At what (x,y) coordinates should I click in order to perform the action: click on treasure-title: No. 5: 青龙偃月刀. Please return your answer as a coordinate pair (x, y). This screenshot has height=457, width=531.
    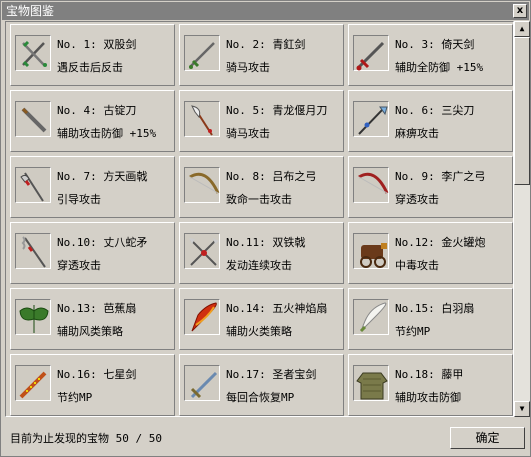
    Looking at the image, I should click on (277, 110).